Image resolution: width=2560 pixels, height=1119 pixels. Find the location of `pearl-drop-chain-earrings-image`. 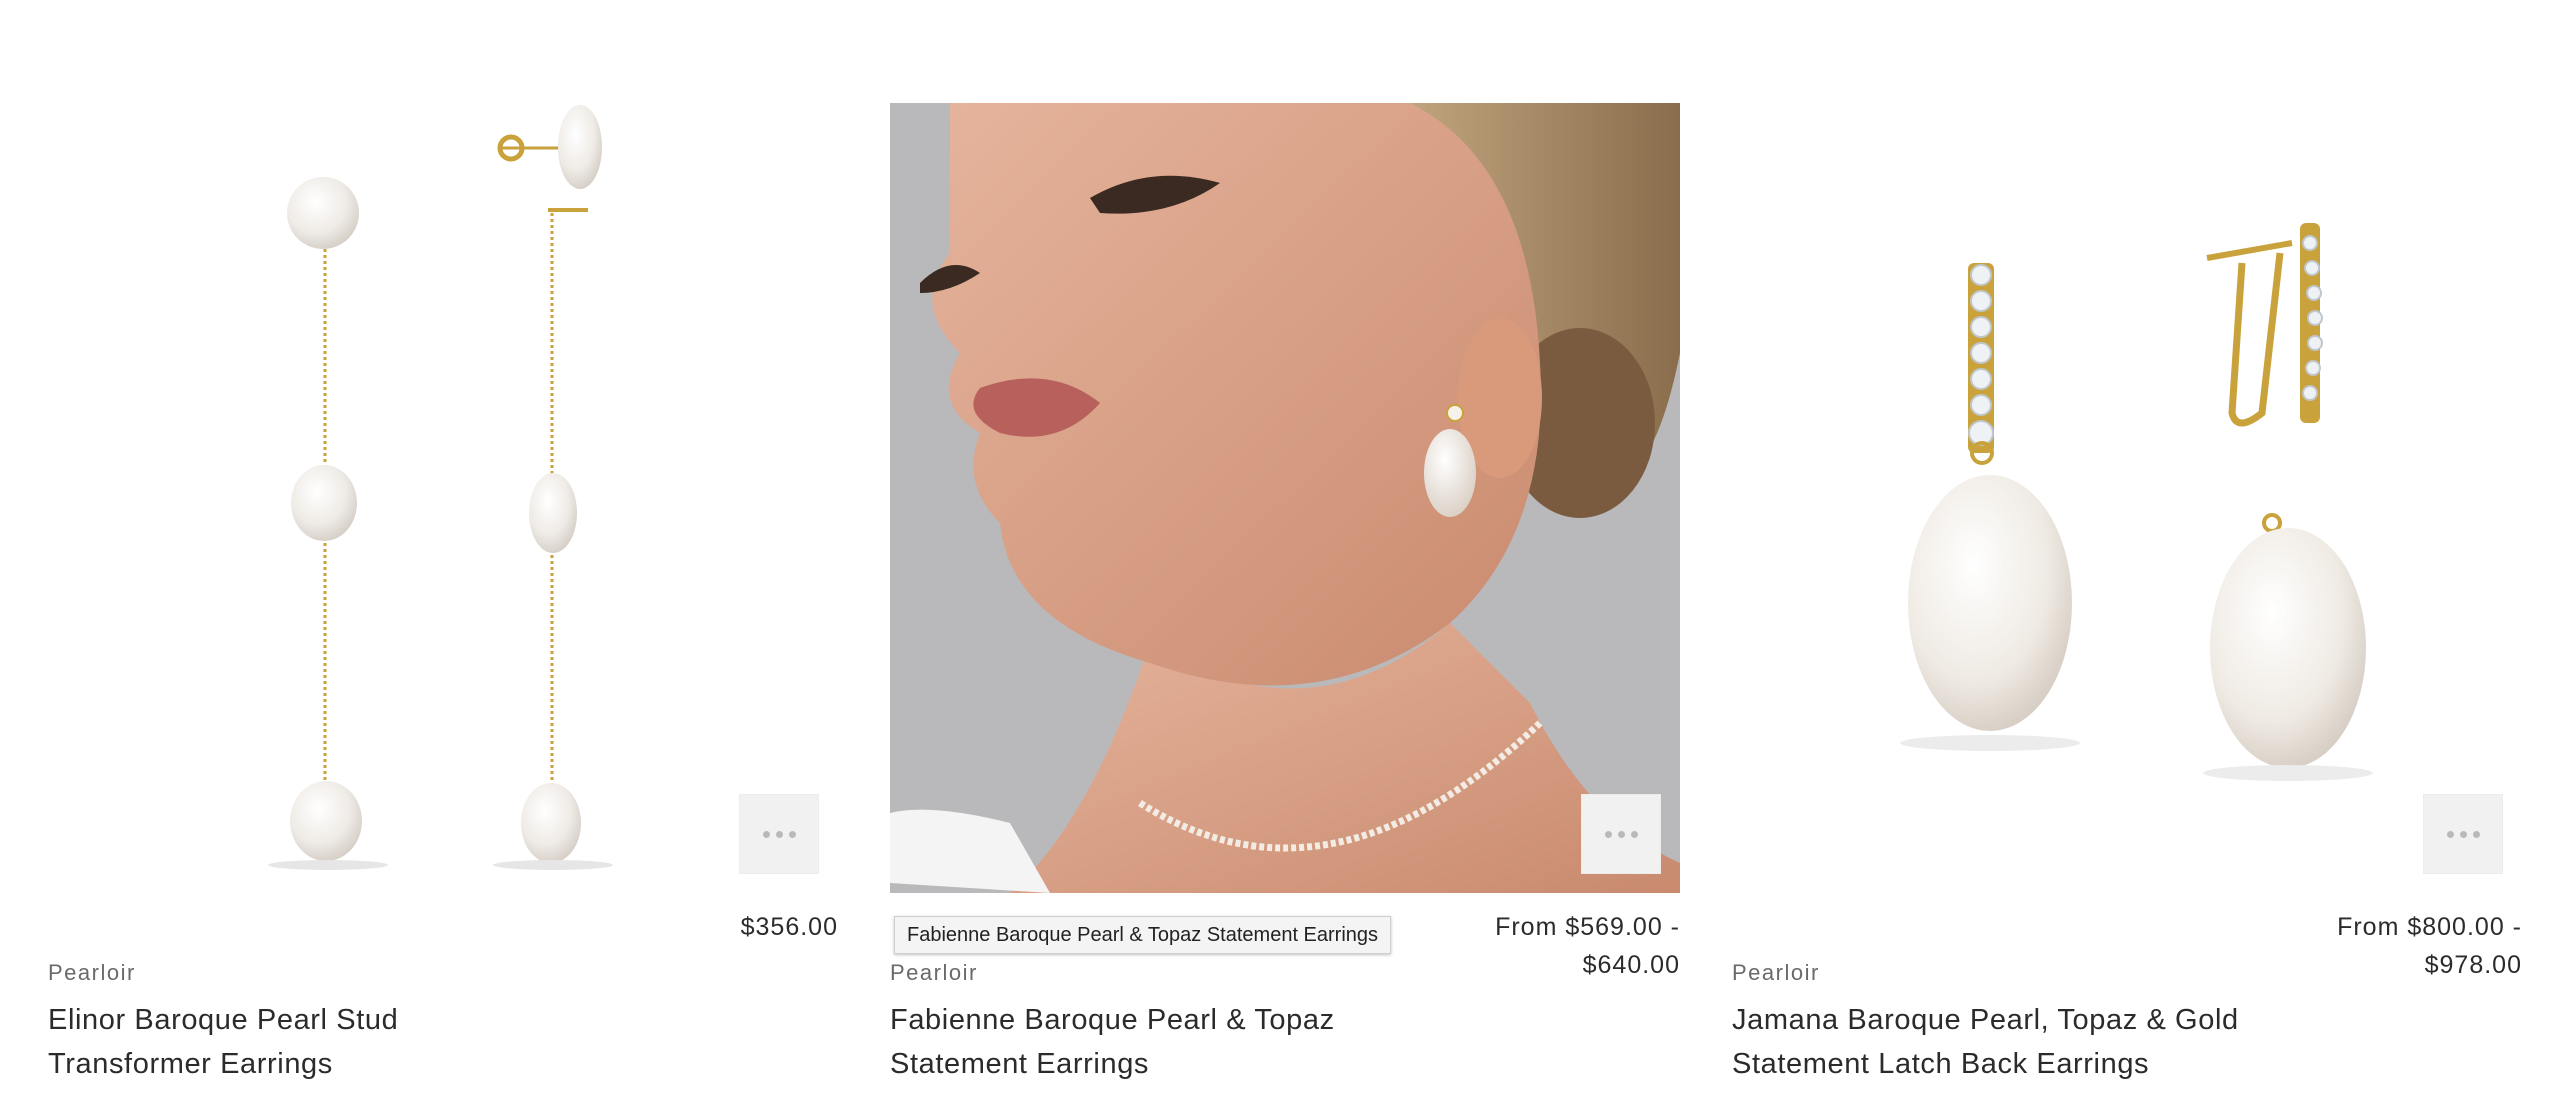

pearl-drop-chain-earrings-image is located at coordinates (440, 487).